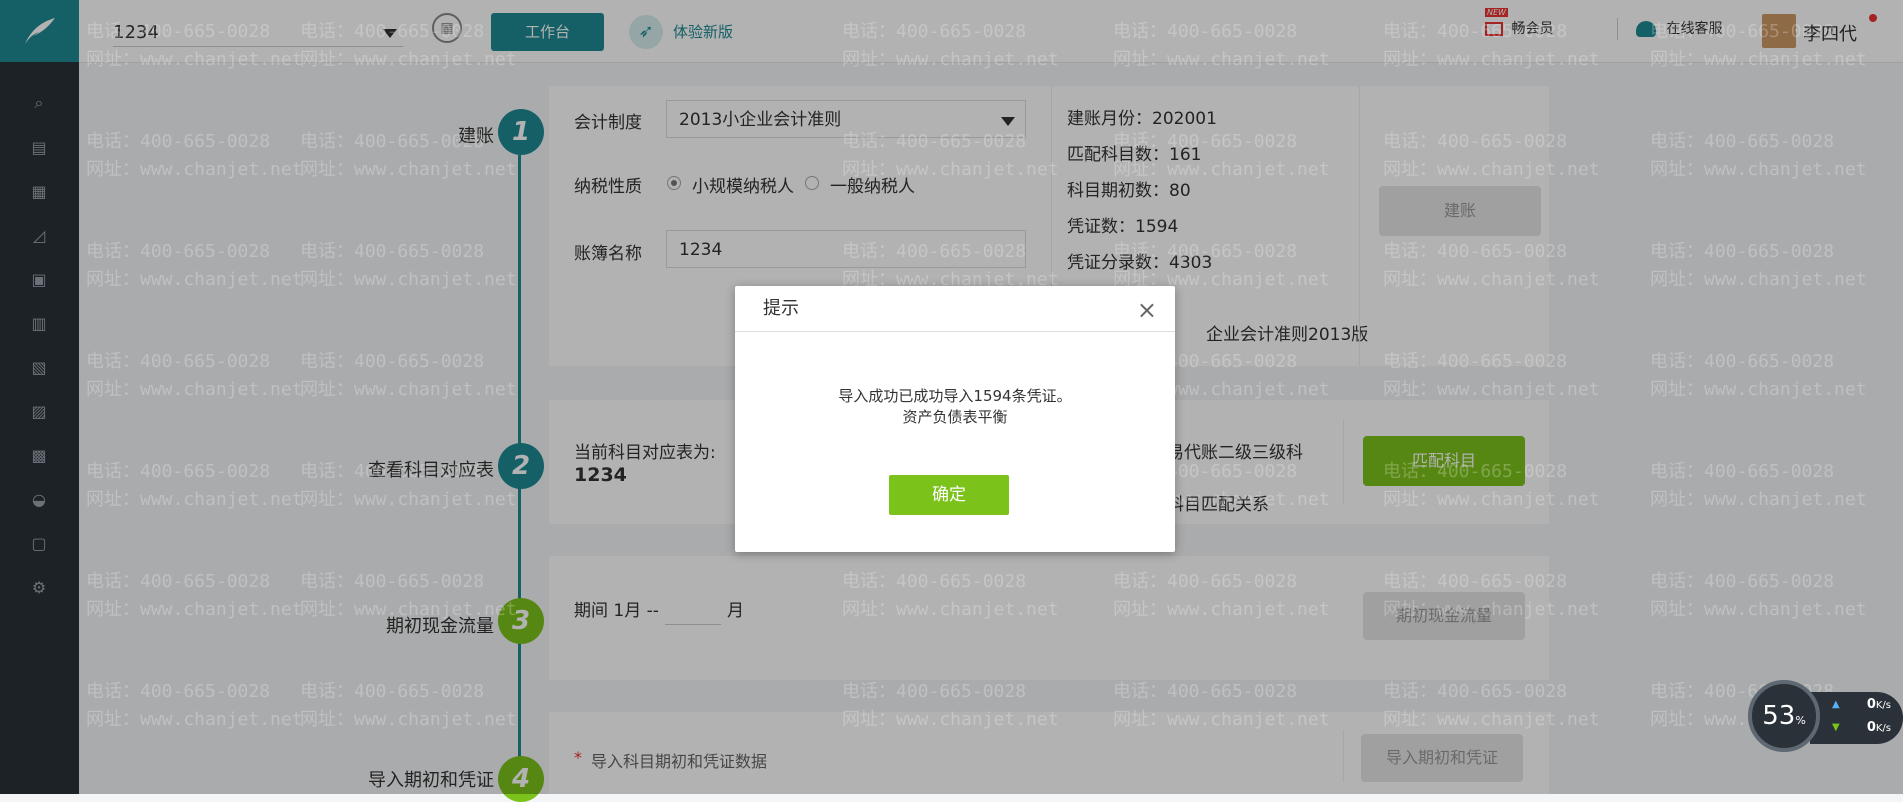 The height and width of the screenshot is (802, 1903). I want to click on download-speed: 0K/s, so click(1879, 727).